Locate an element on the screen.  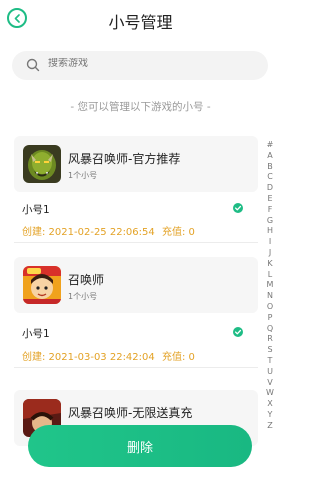
alphabet-letter: T is located at coordinates (270, 361).